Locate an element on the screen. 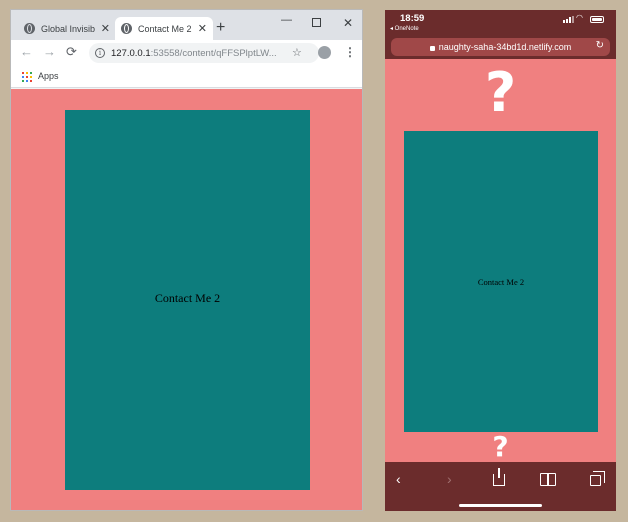  forward-button: › is located at coordinates (449, 479).